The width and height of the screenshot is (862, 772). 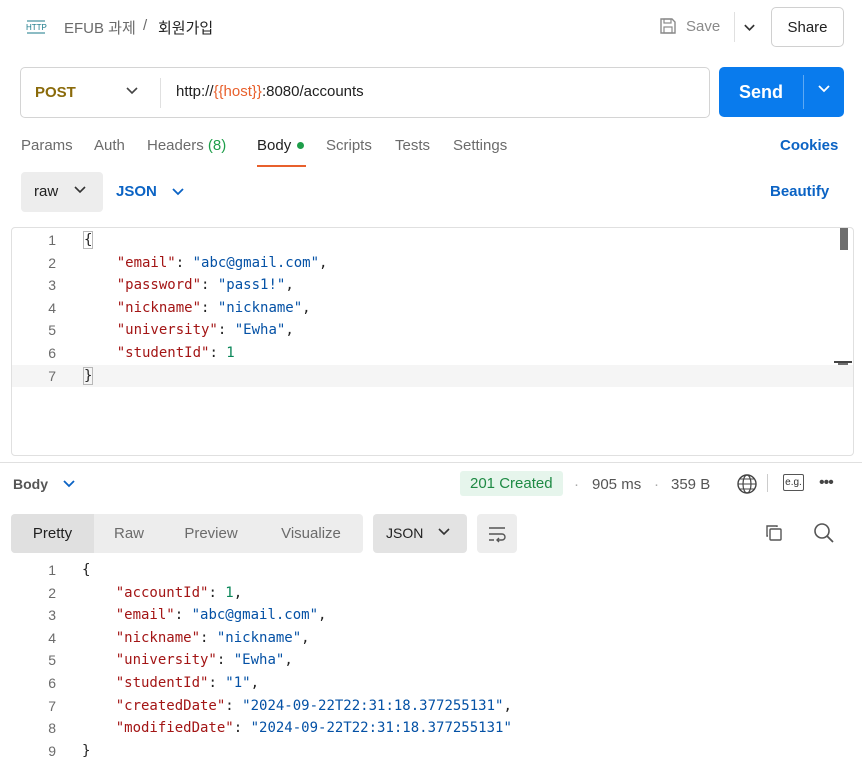 What do you see at coordinates (774, 533) in the screenshot?
I see `copy-icon` at bounding box center [774, 533].